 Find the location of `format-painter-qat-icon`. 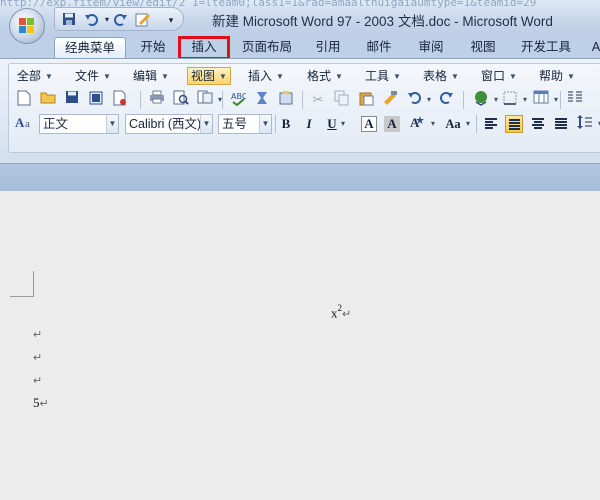

format-painter-qat-icon is located at coordinates (143, 20).